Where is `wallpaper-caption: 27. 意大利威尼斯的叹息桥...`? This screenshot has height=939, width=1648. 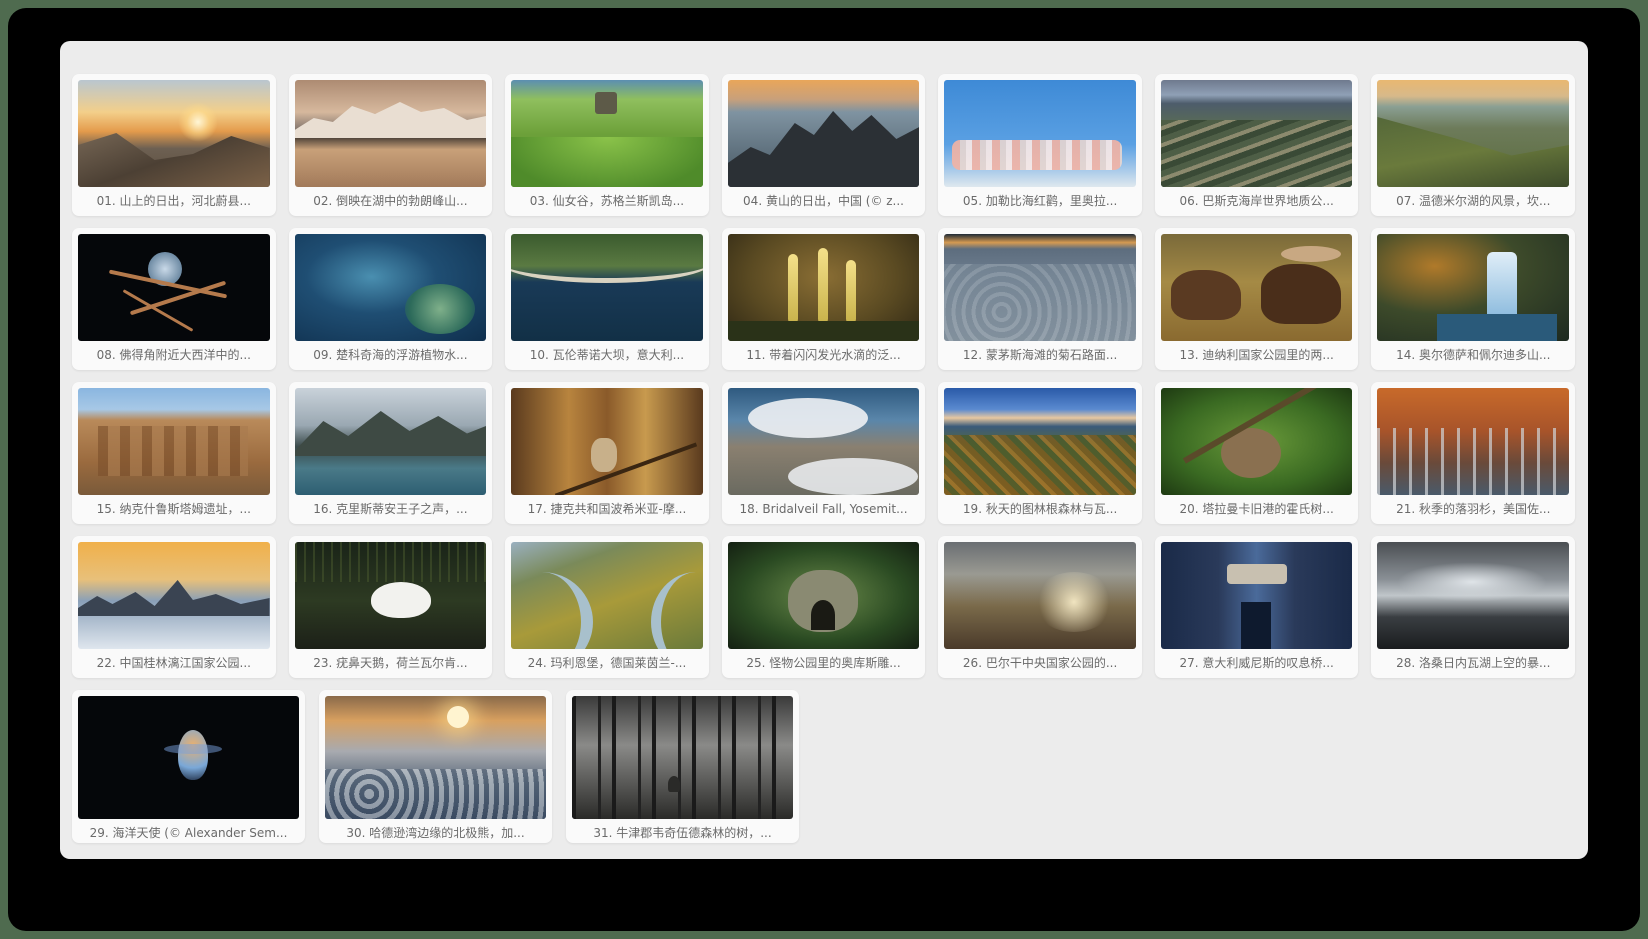
wallpaper-caption: 27. 意大利威尼斯的叹息桥... is located at coordinates (1256, 663).